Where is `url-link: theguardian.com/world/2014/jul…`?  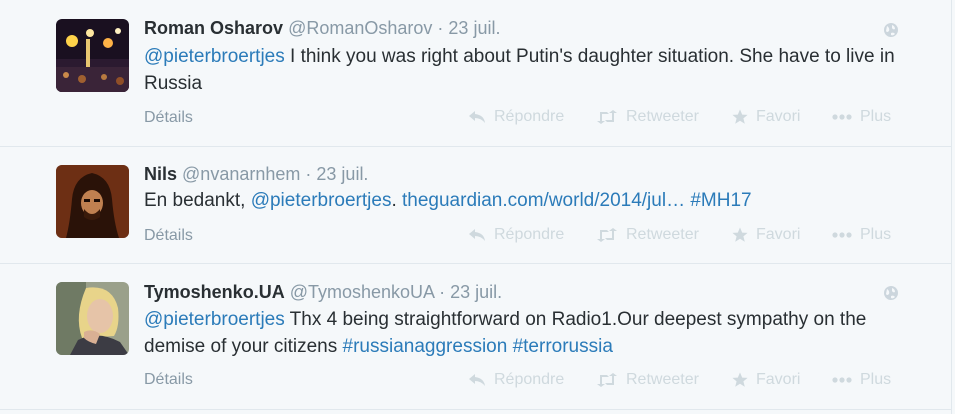
url-link: theguardian.com/world/2014/jul… is located at coordinates (543, 200).